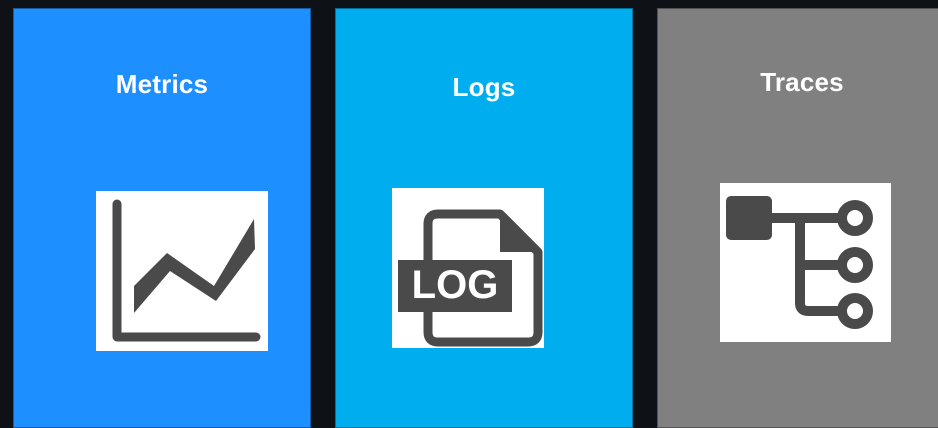  I want to click on log-file-icon: LOG, so click(468, 268).